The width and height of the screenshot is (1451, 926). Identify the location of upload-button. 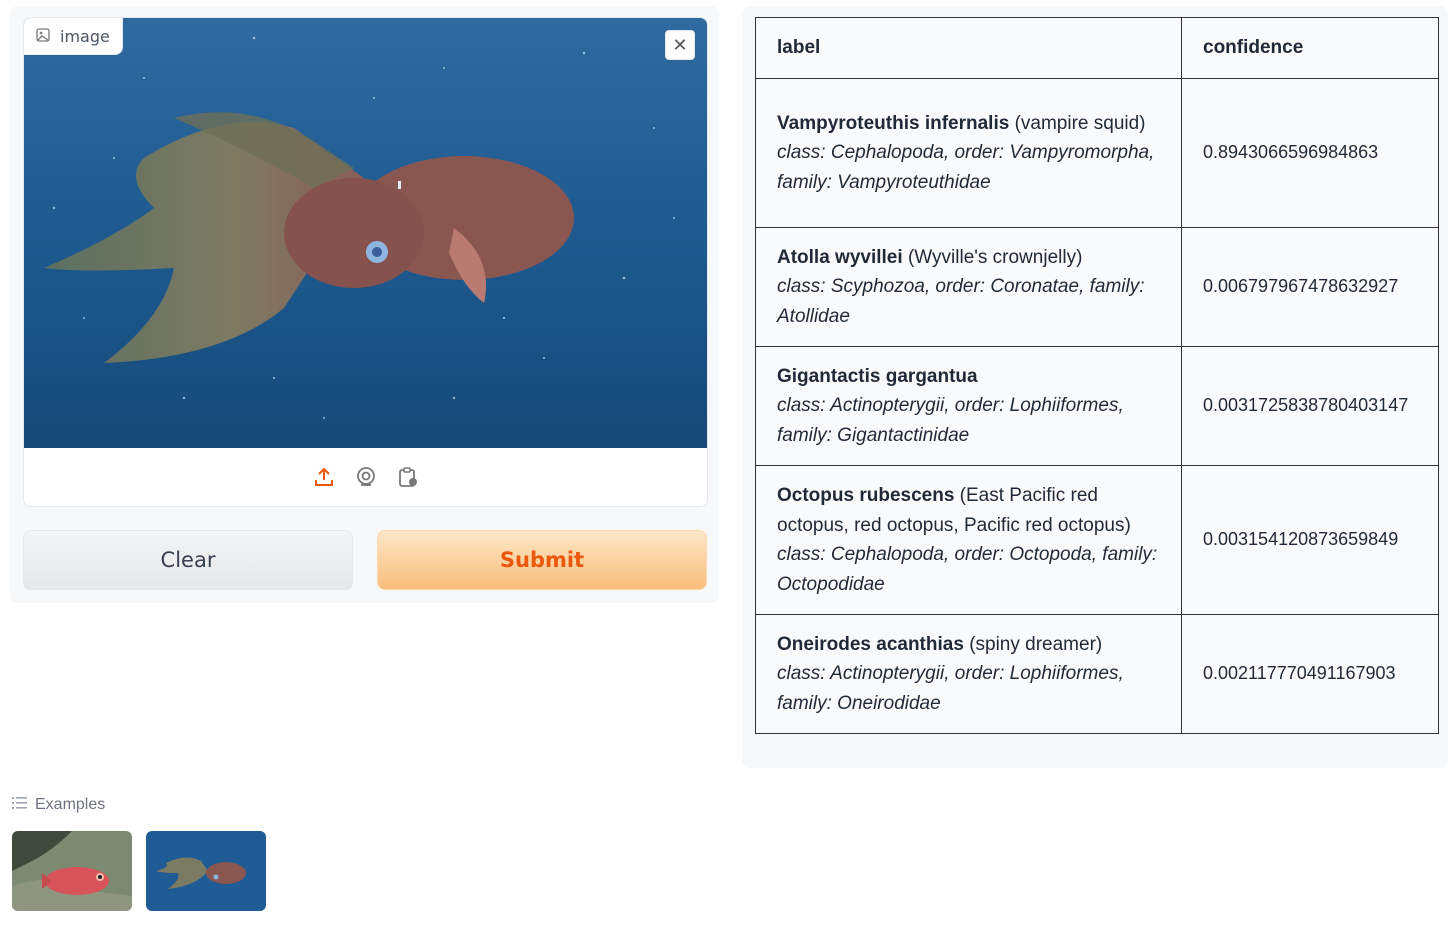
(324, 477).